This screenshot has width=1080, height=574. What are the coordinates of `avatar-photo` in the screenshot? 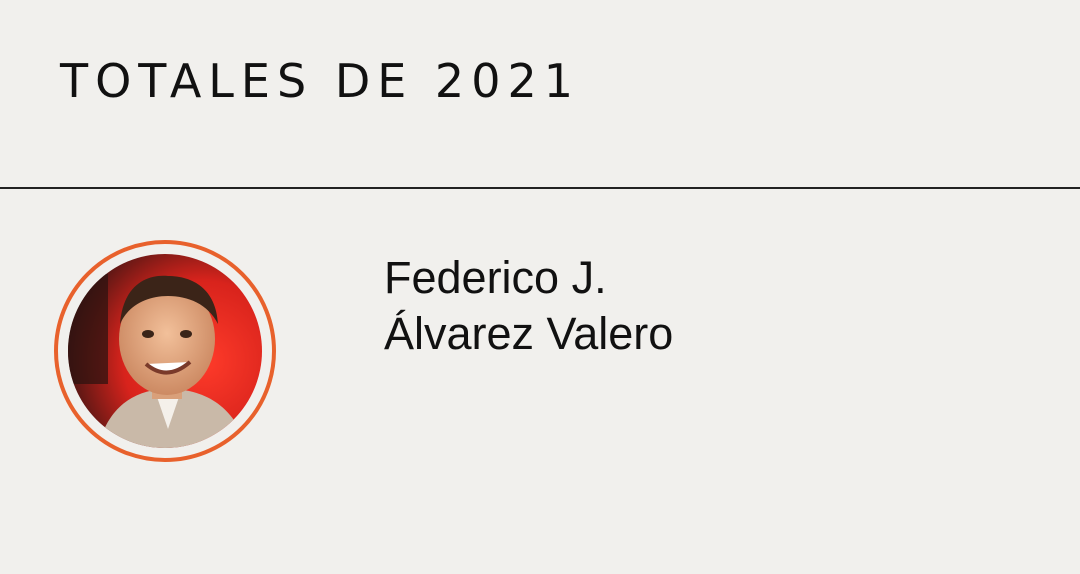 It's located at (165, 351).